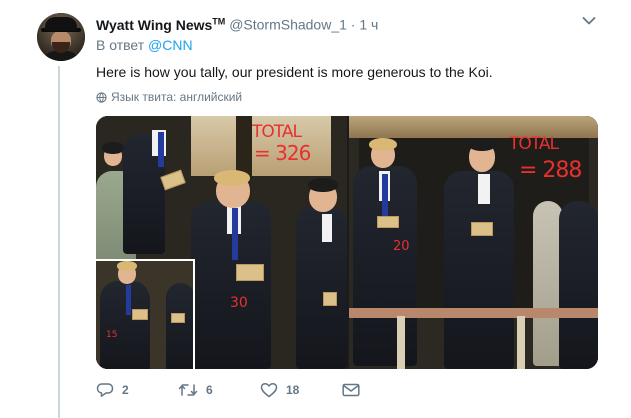 The height and width of the screenshot is (418, 631). What do you see at coordinates (112, 335) in the screenshot?
I see `annotation-15: 15` at bounding box center [112, 335].